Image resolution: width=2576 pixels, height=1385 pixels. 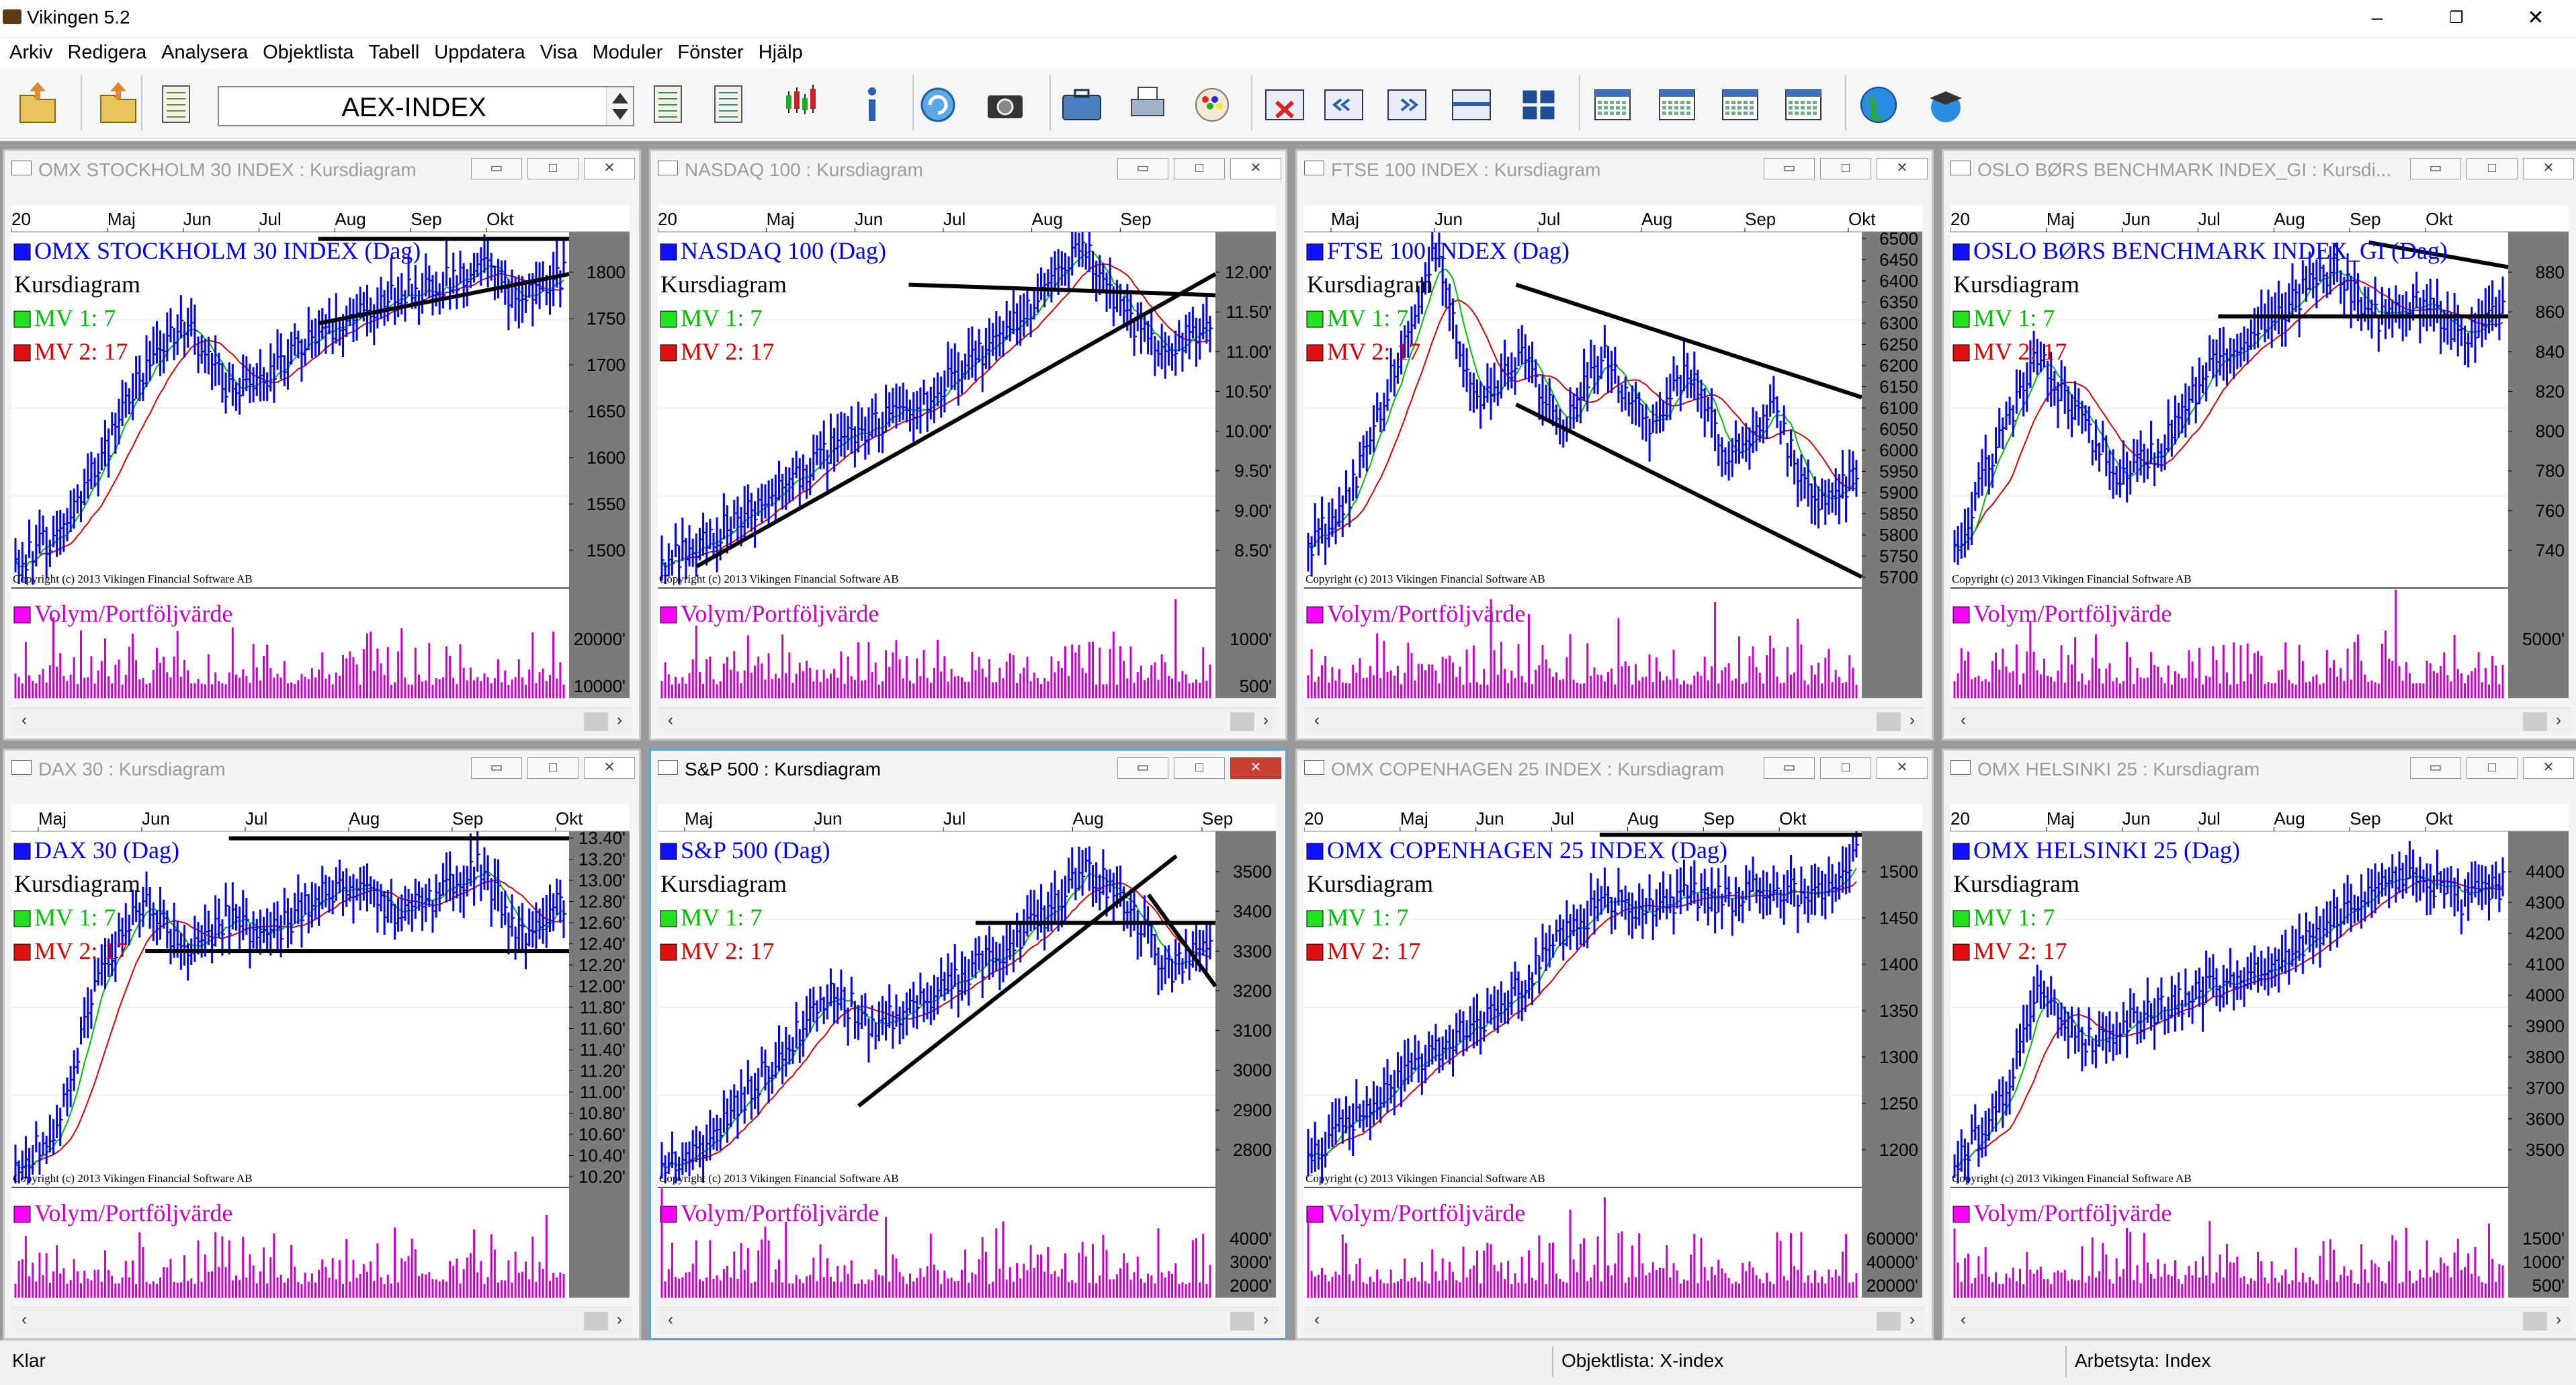 What do you see at coordinates (1740, 102) in the screenshot?
I see `calendar-month-icon` at bounding box center [1740, 102].